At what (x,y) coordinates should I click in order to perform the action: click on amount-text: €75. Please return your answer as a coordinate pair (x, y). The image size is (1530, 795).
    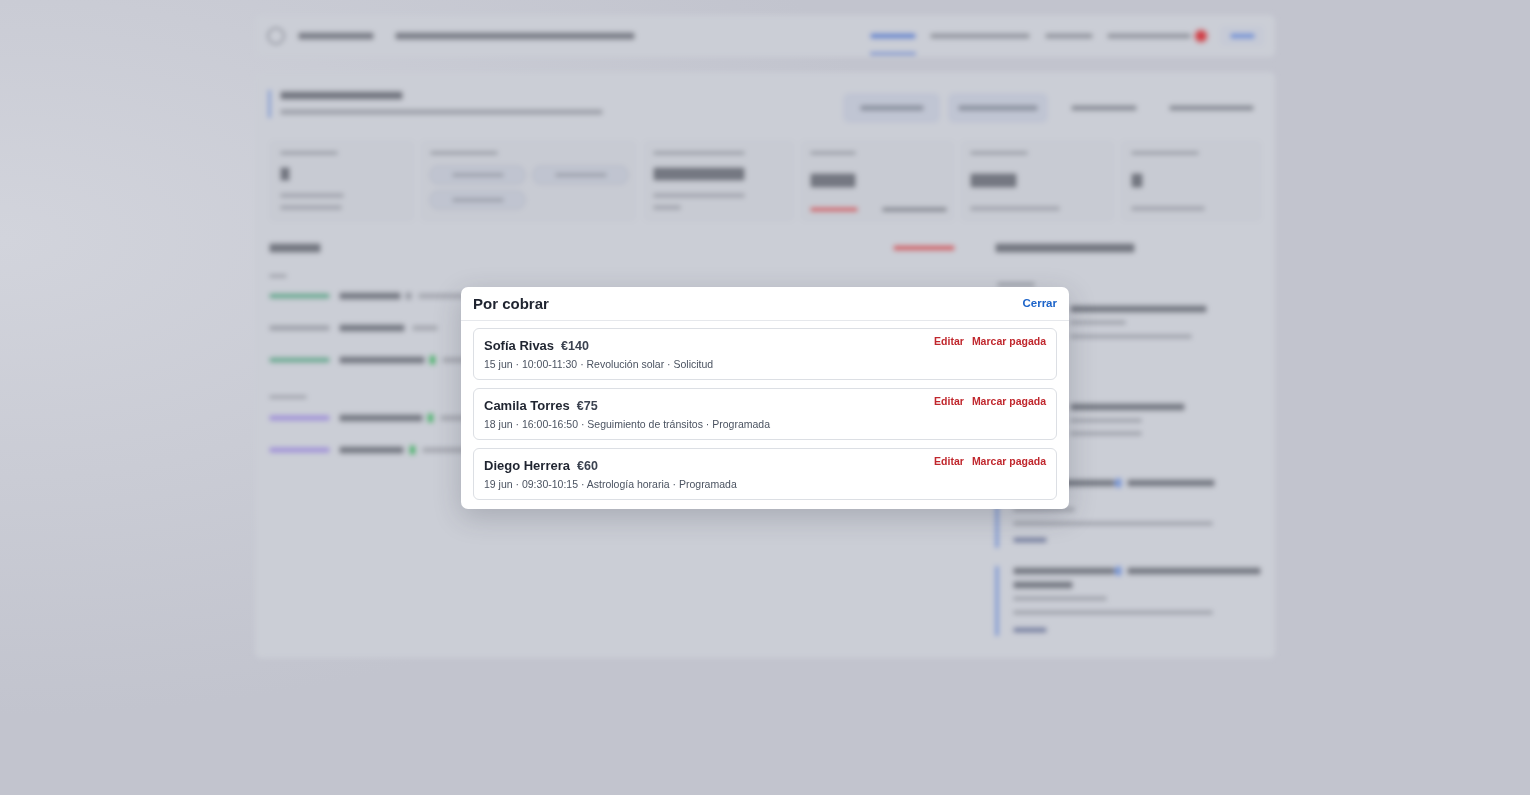
    Looking at the image, I should click on (587, 406).